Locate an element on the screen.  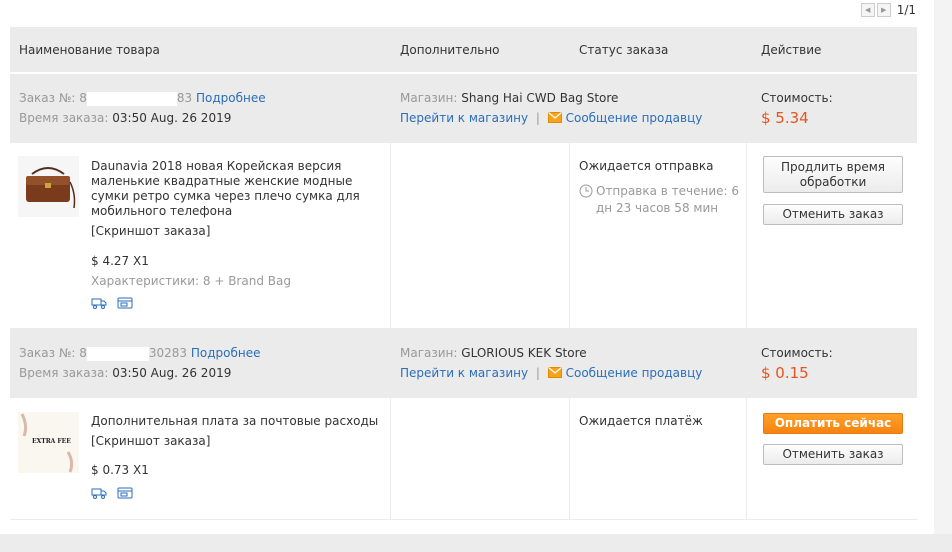
order-number-line: Заказ №: 8 30283 Подробнее is located at coordinates (140, 353).